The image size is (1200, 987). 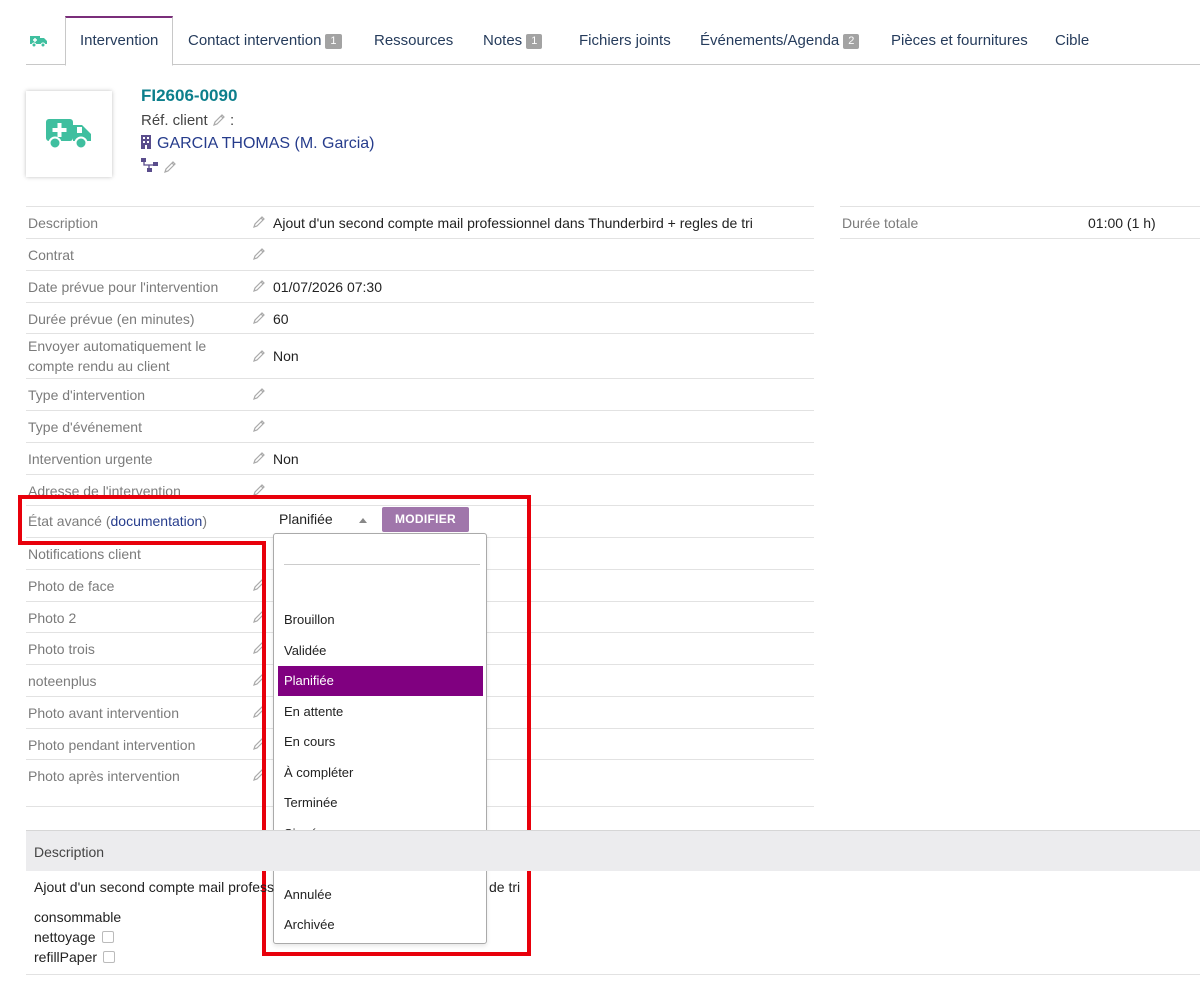 I want to click on extra-field-nettoyage: nettoyage, so click(x=74, y=937).